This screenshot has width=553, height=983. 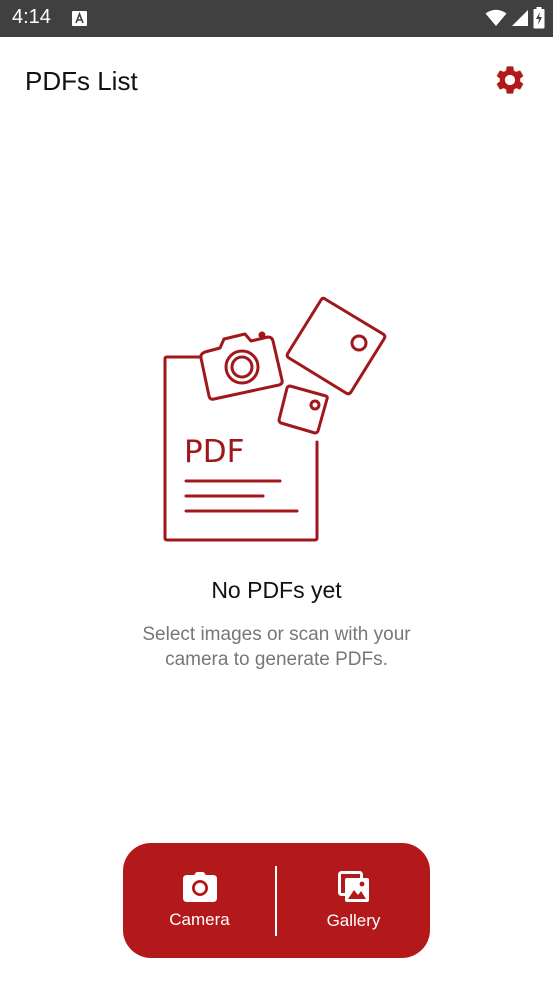 I want to click on action-bar: Camera Gallery, so click(x=276, y=900).